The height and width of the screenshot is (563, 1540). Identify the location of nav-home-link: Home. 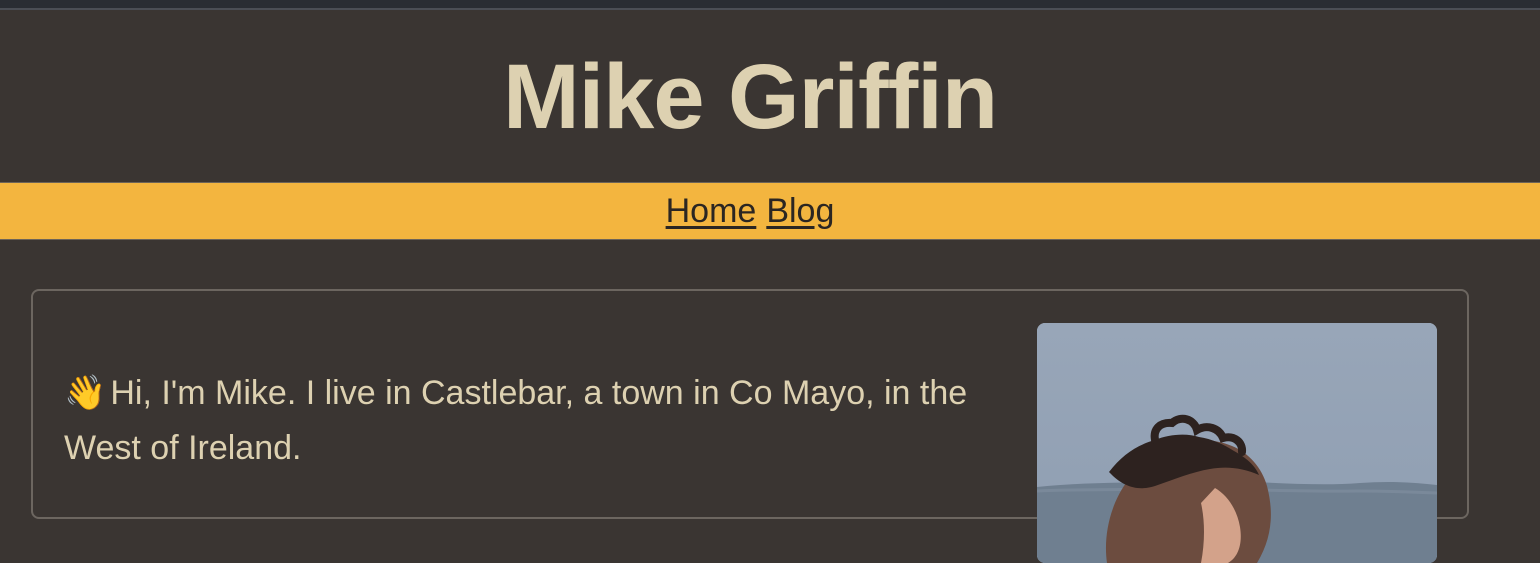
(711, 211).